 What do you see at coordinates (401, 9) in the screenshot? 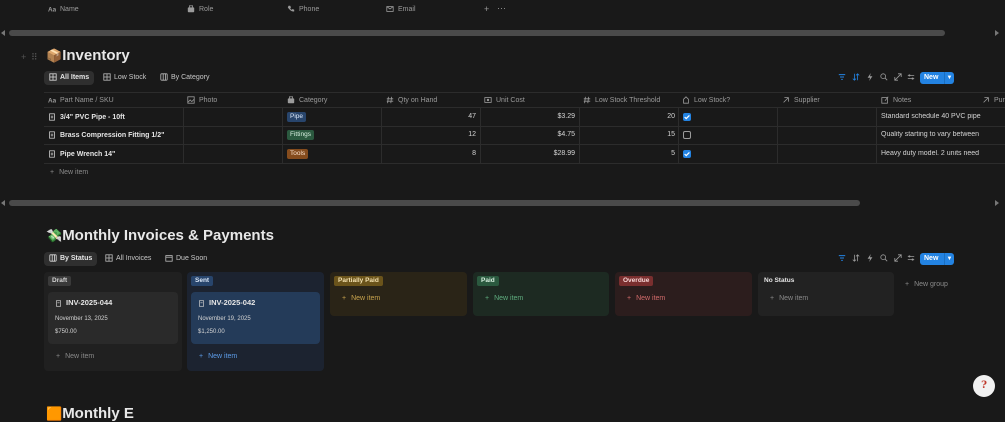
I see `column-header-email: Email` at bounding box center [401, 9].